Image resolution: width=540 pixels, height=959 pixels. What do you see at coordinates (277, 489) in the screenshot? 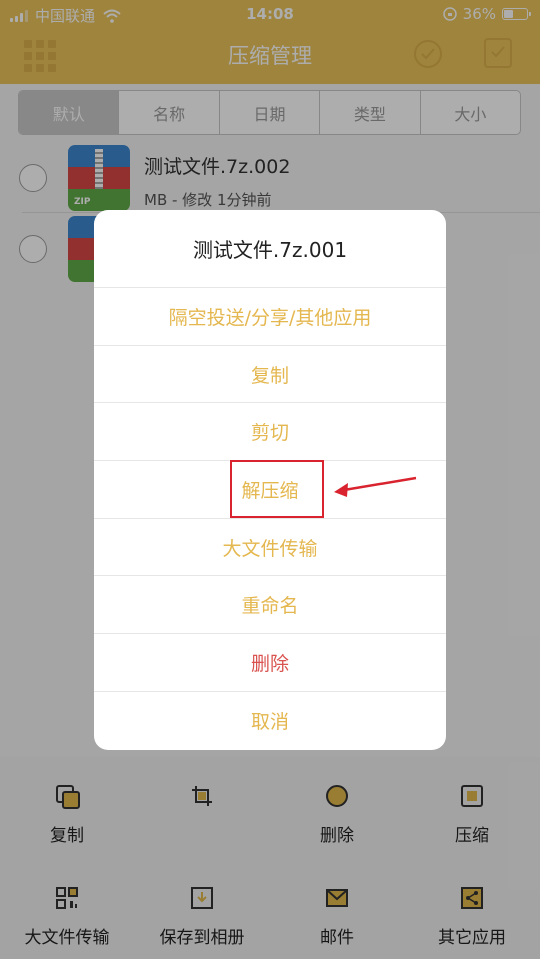
I see `annotation-highlight-box` at bounding box center [277, 489].